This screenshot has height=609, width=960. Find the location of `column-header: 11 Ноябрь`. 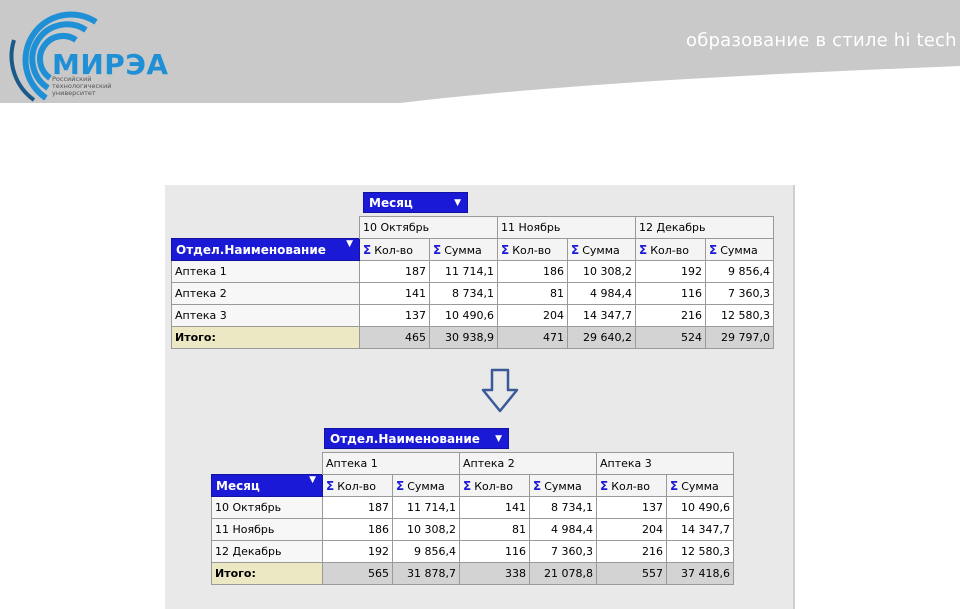

column-header: 11 Ноябрь is located at coordinates (566, 227).